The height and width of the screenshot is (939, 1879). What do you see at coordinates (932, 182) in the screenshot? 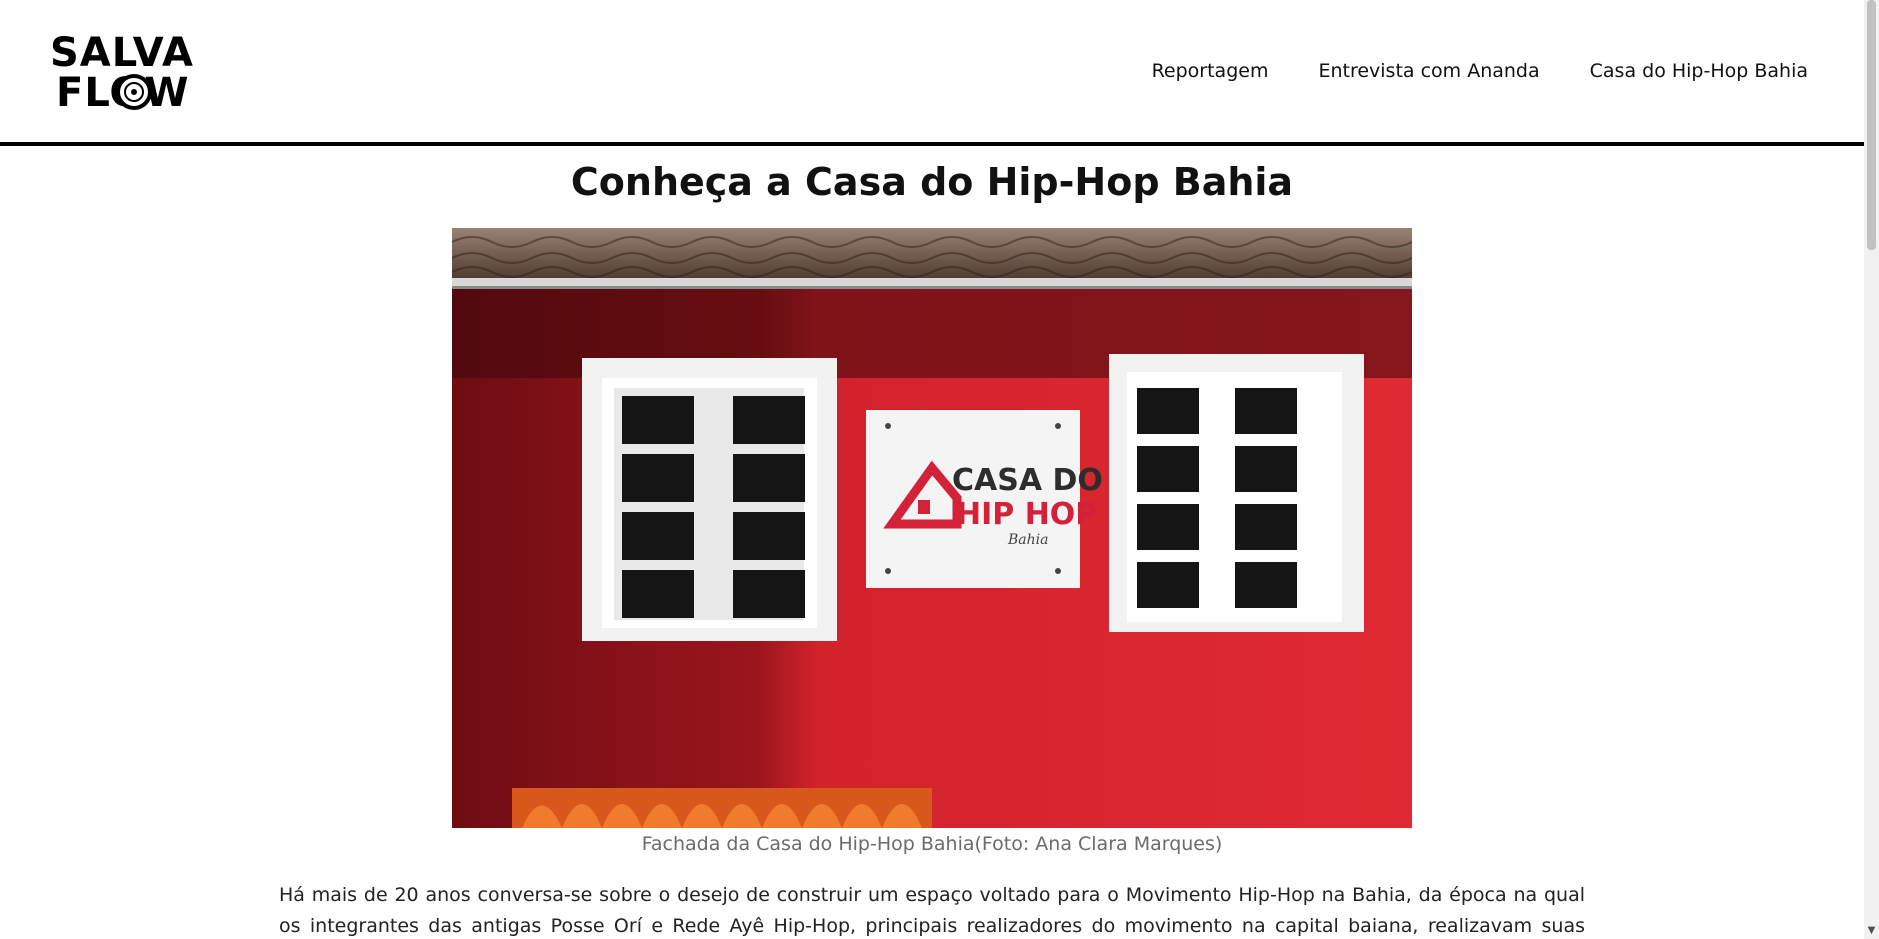
I see `page-title: Conheça a Casa do Hip-Hop Bahia` at bounding box center [932, 182].